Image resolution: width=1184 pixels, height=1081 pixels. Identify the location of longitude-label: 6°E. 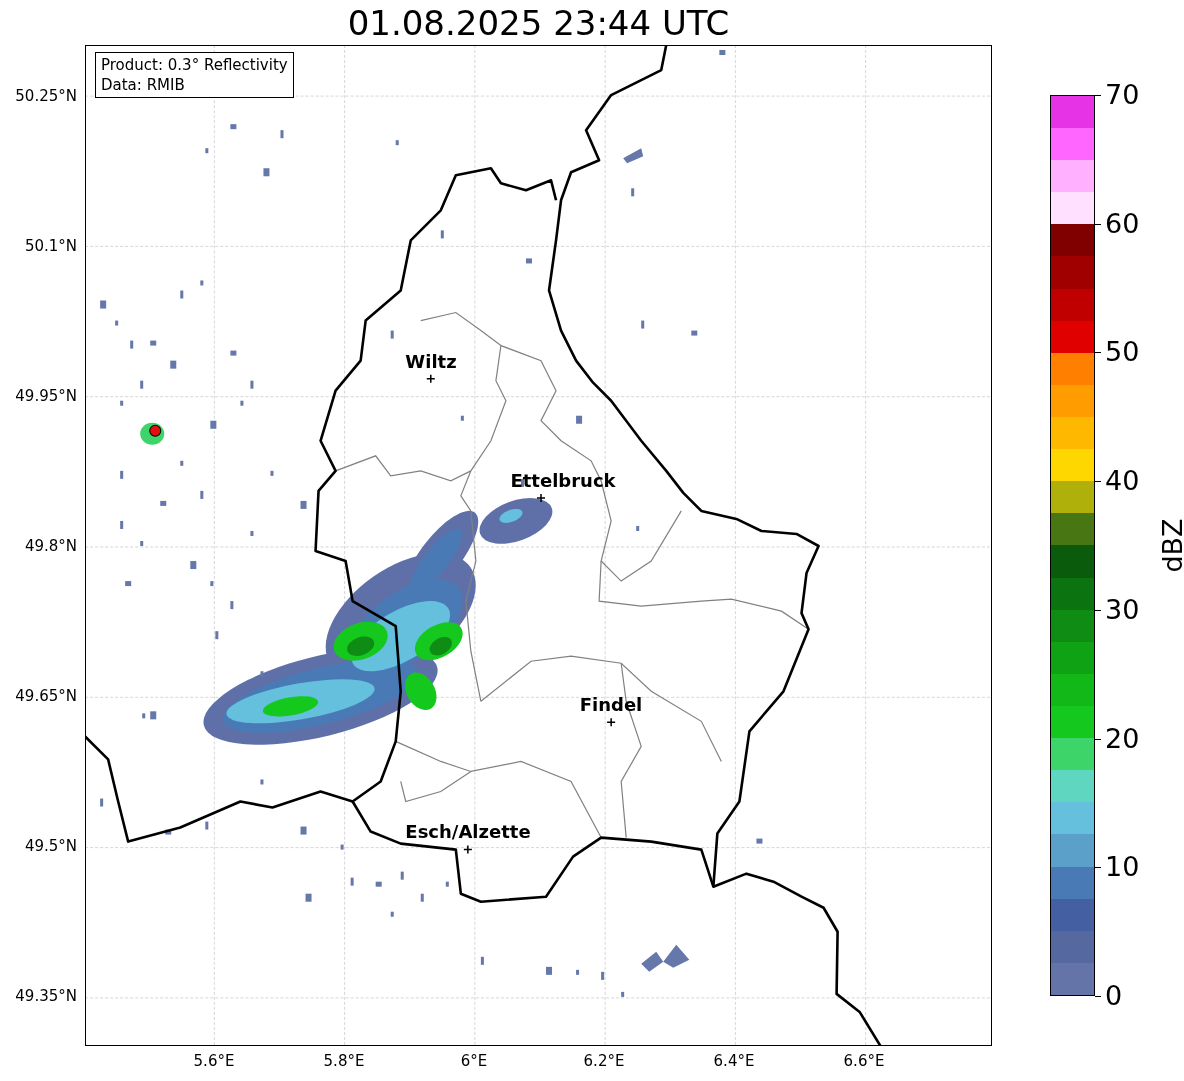
(474, 1061).